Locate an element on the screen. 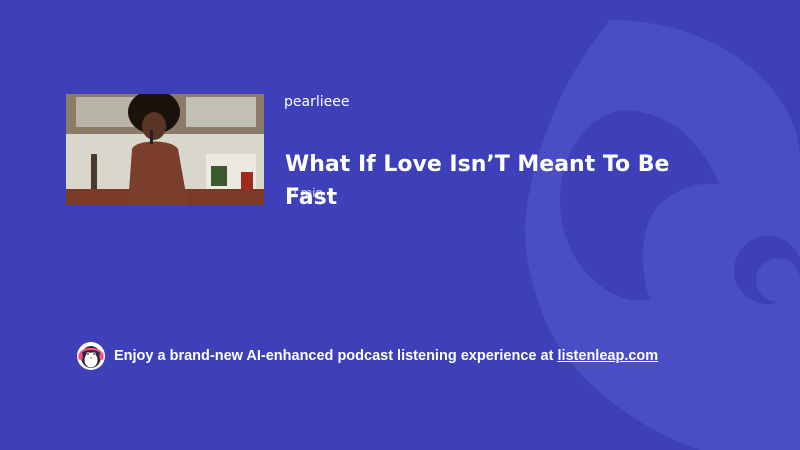 This screenshot has height=450, width=800. episode-thumbnail is located at coordinates (165, 149).